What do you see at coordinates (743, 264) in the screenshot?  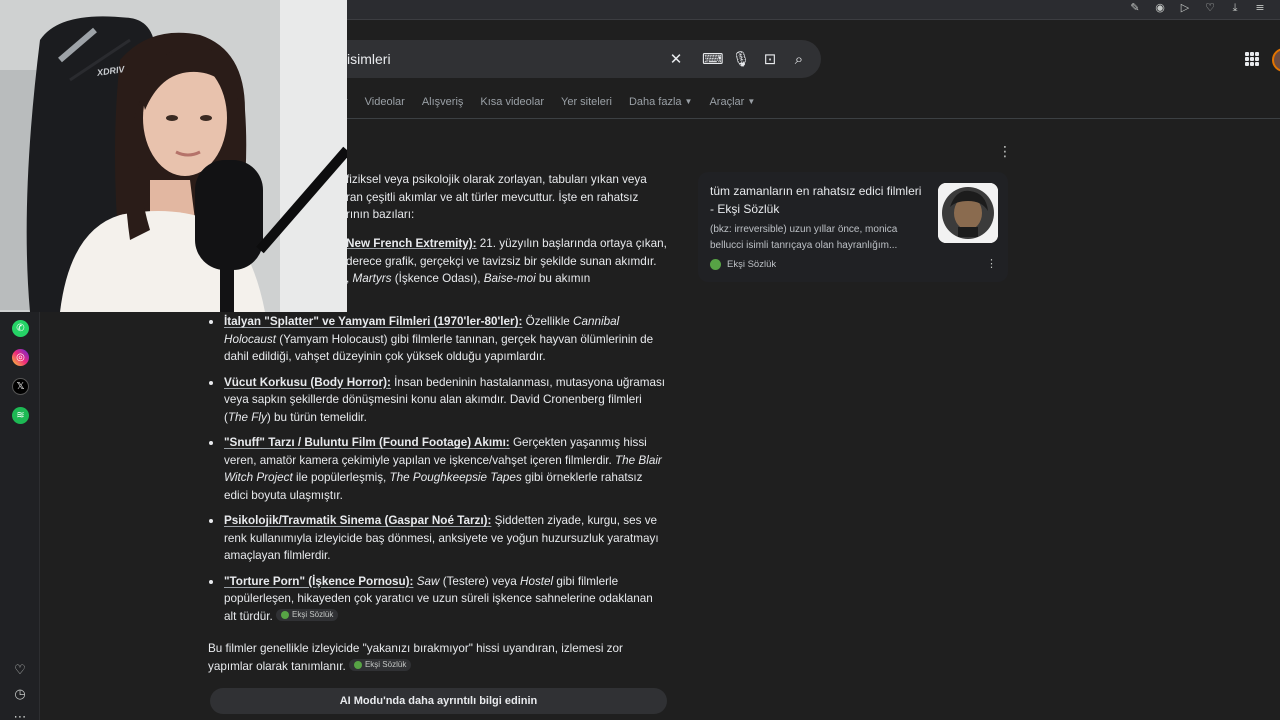 I see `source-card-site: Ekşi Sözlük` at bounding box center [743, 264].